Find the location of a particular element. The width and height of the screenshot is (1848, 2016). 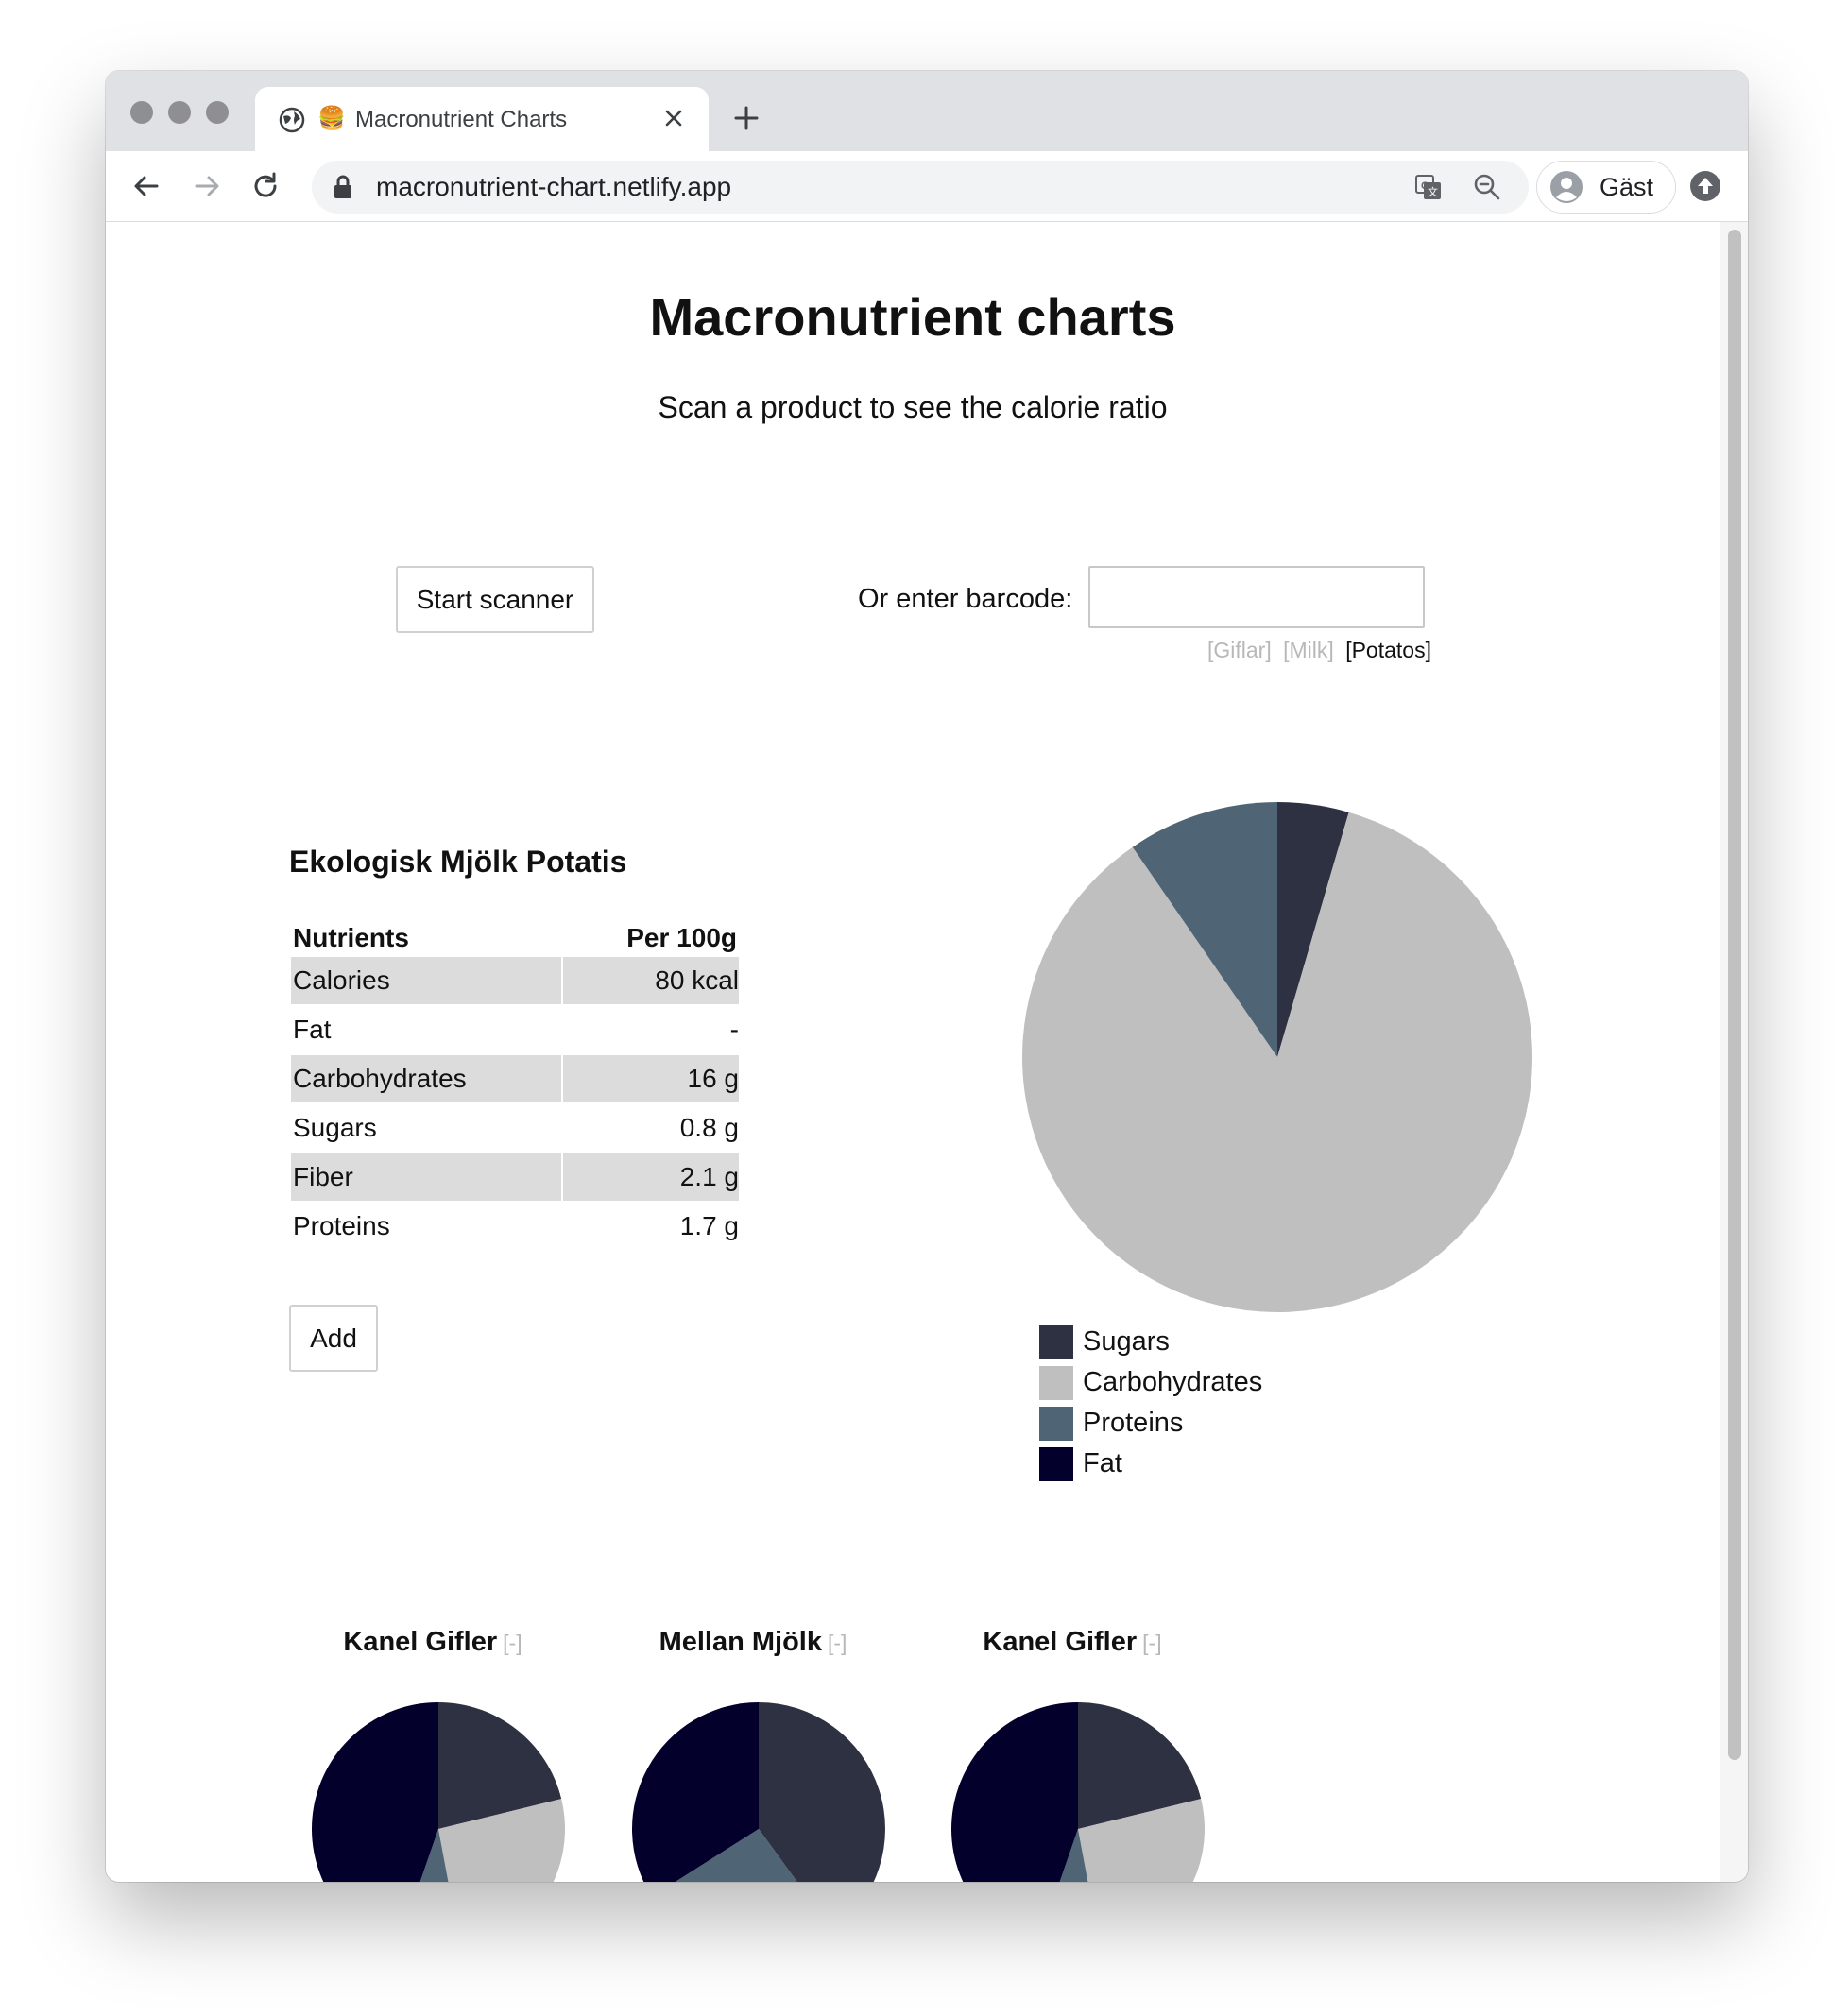

reload-icon is located at coordinates (265, 186).